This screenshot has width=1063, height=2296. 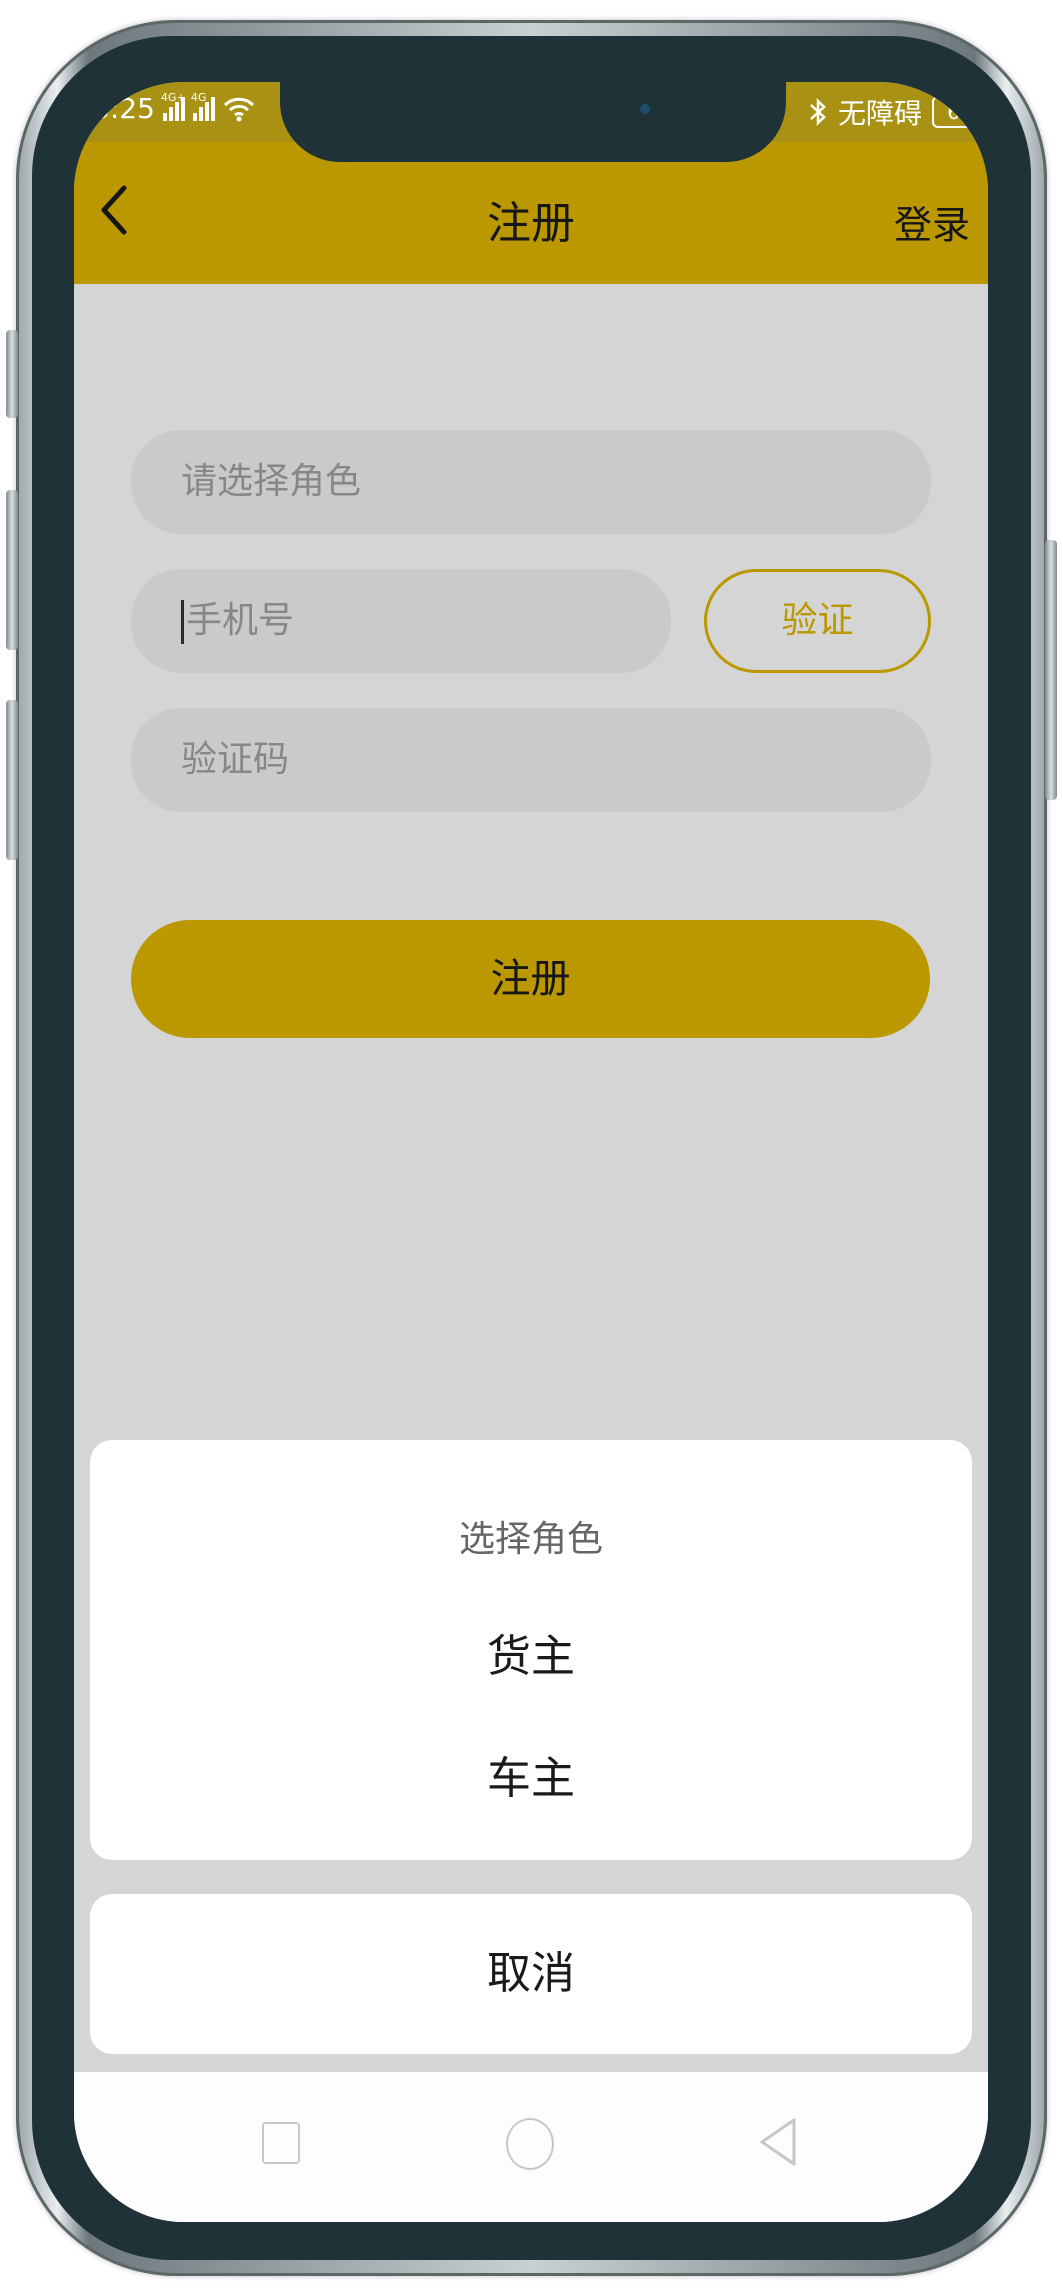 What do you see at coordinates (281, 2143) in the screenshot?
I see `recent-apps-icon` at bounding box center [281, 2143].